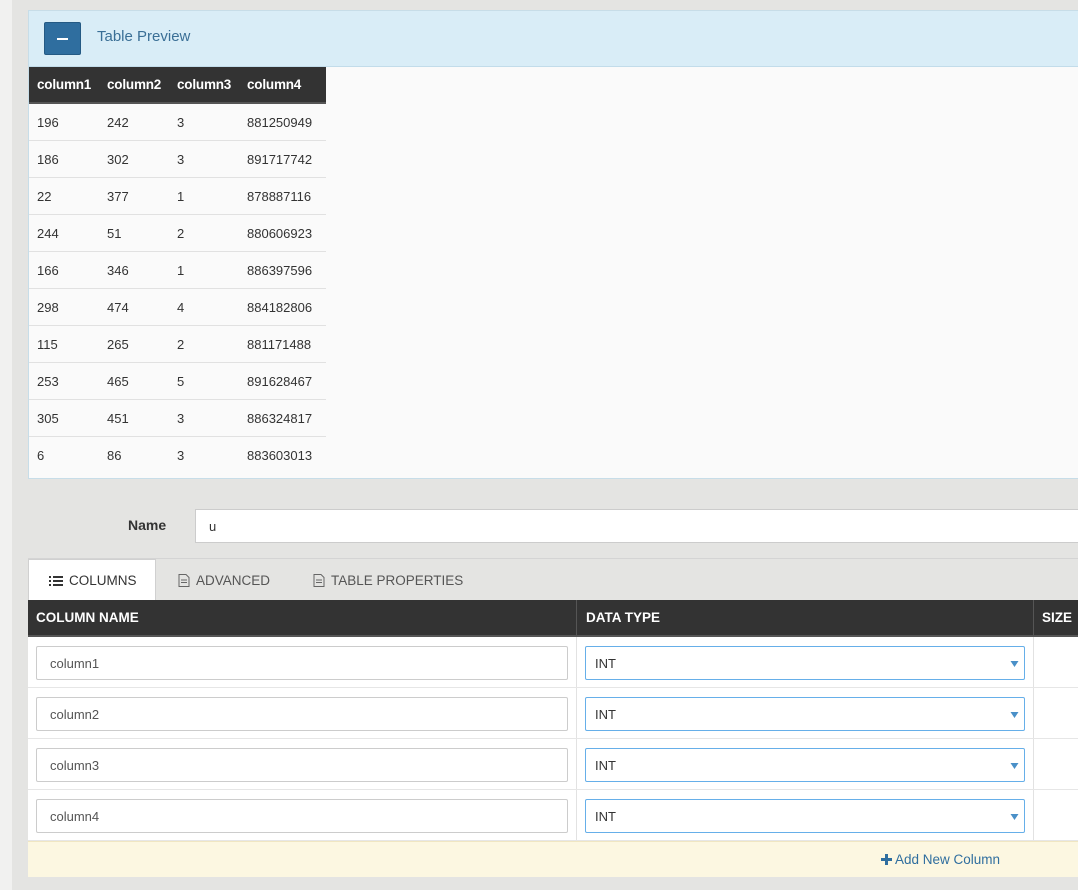  I want to click on preview-table-cell: 51, so click(134, 233).